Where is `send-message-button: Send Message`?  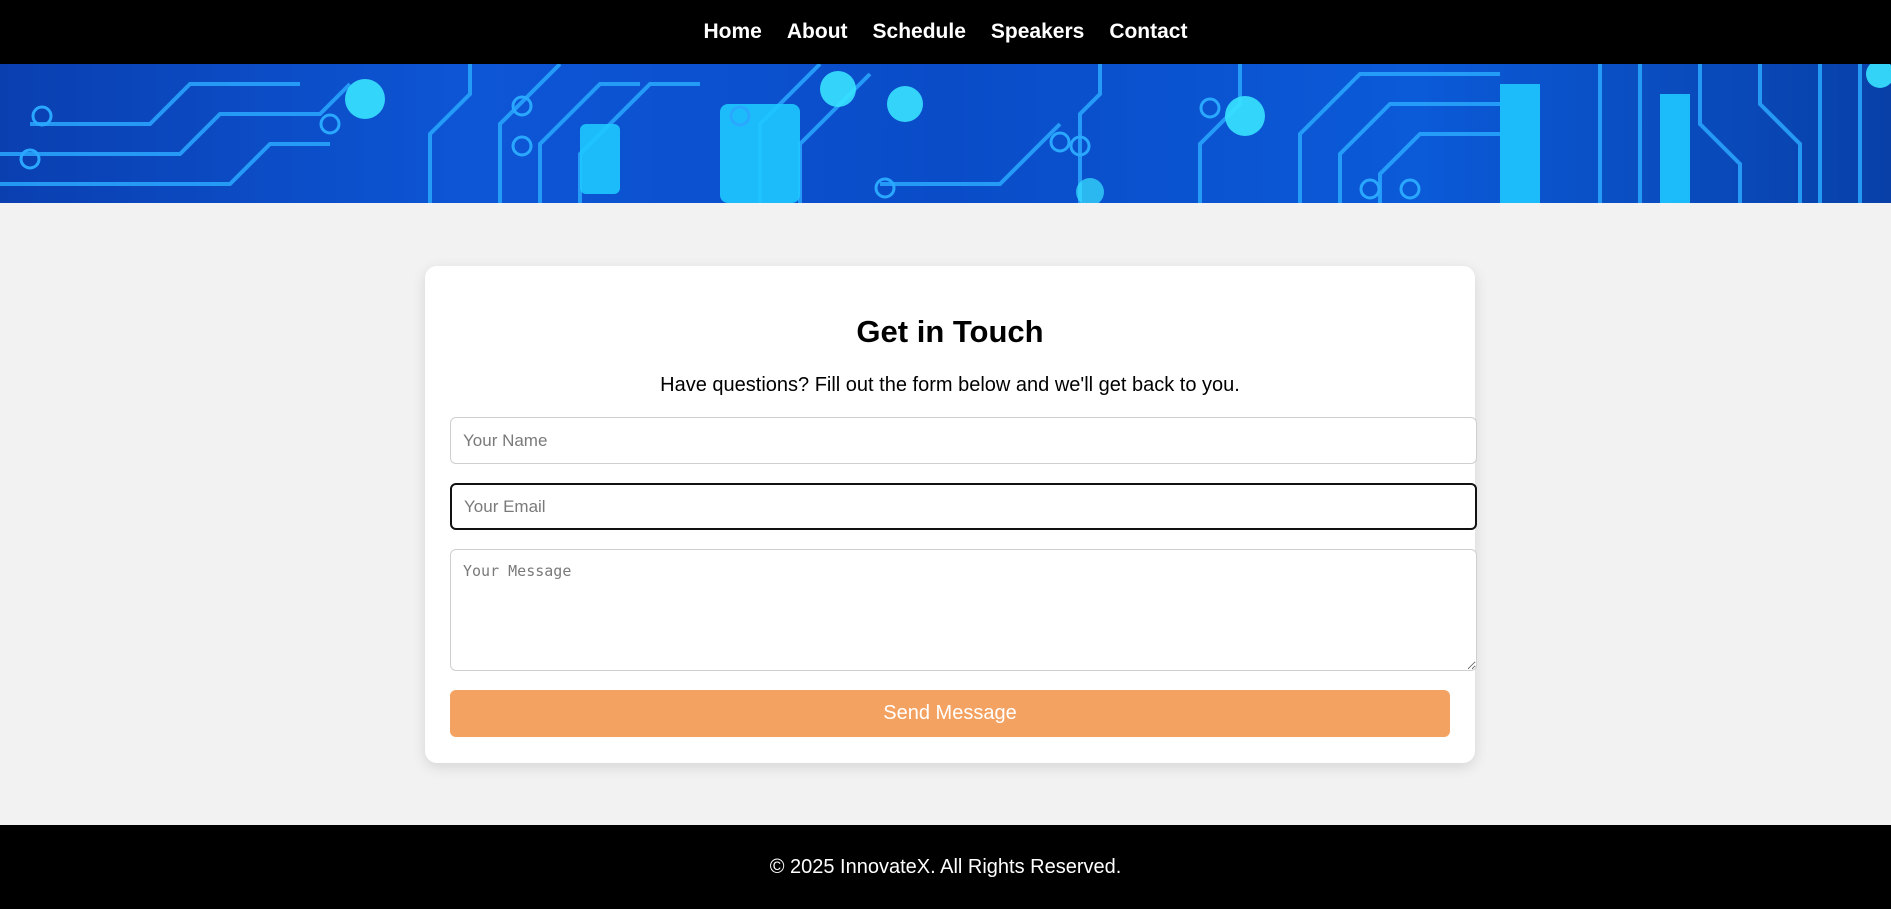 send-message-button: Send Message is located at coordinates (950, 713).